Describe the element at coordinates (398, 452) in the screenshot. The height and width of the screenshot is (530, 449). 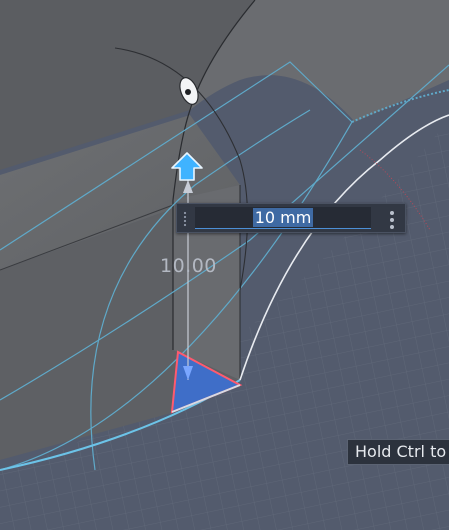
I see `hint-tooltip: Hold Ctrl to` at that location.